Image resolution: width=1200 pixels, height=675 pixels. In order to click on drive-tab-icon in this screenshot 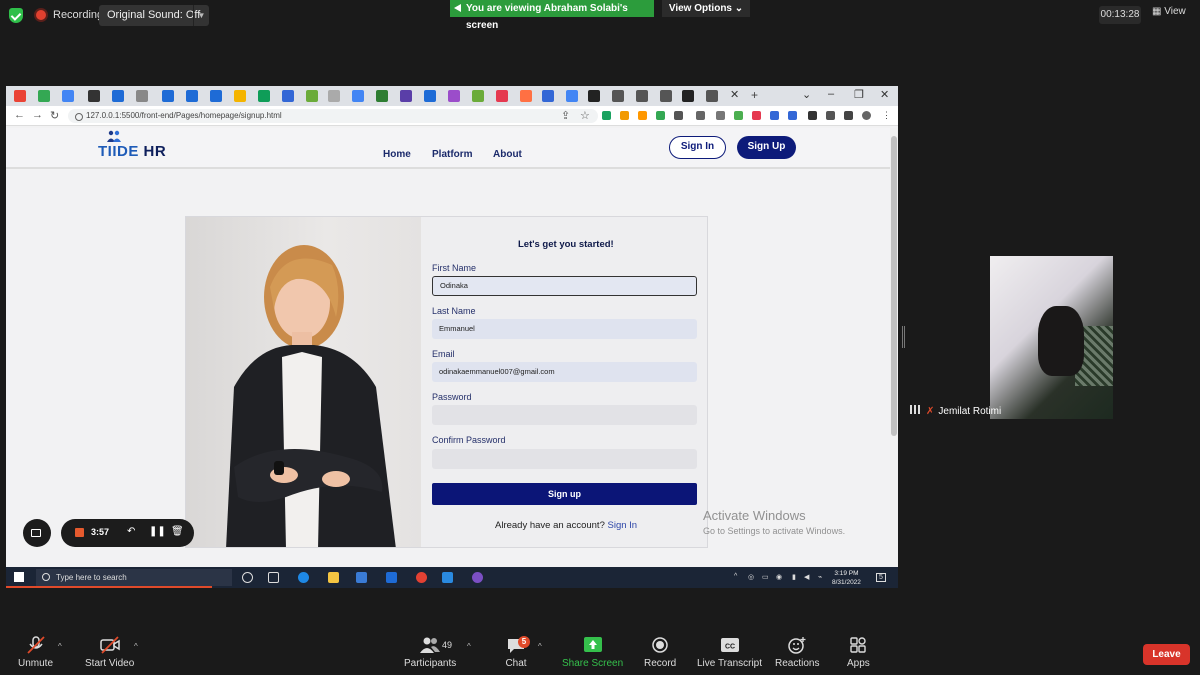, I will do `click(264, 96)`.